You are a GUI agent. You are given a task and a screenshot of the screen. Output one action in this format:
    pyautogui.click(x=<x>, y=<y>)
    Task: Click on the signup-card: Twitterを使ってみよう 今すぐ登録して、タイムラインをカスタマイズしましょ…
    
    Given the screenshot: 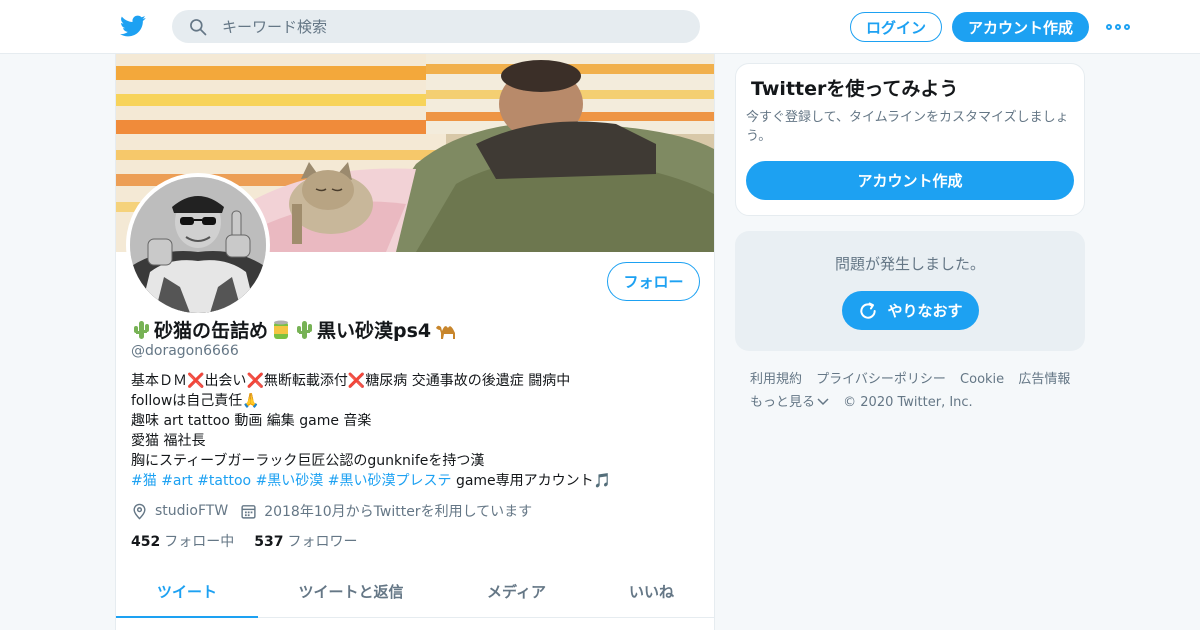 What is the action you would take?
    pyautogui.click(x=910, y=139)
    